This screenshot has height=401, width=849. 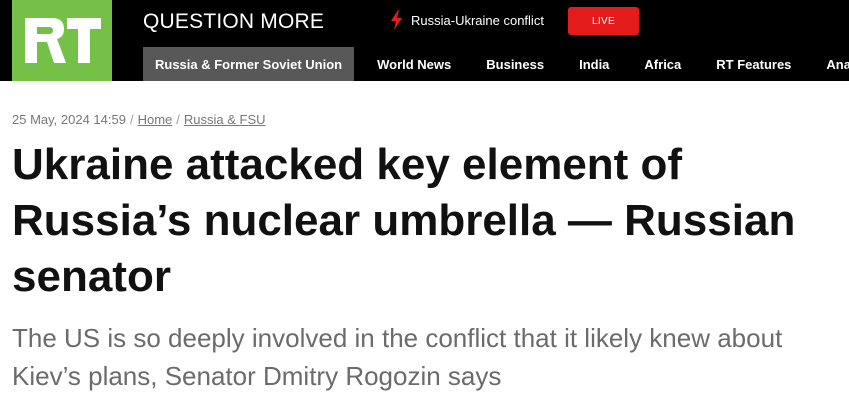 What do you see at coordinates (234, 21) in the screenshot?
I see `site-tagline: QUESTION MORE` at bounding box center [234, 21].